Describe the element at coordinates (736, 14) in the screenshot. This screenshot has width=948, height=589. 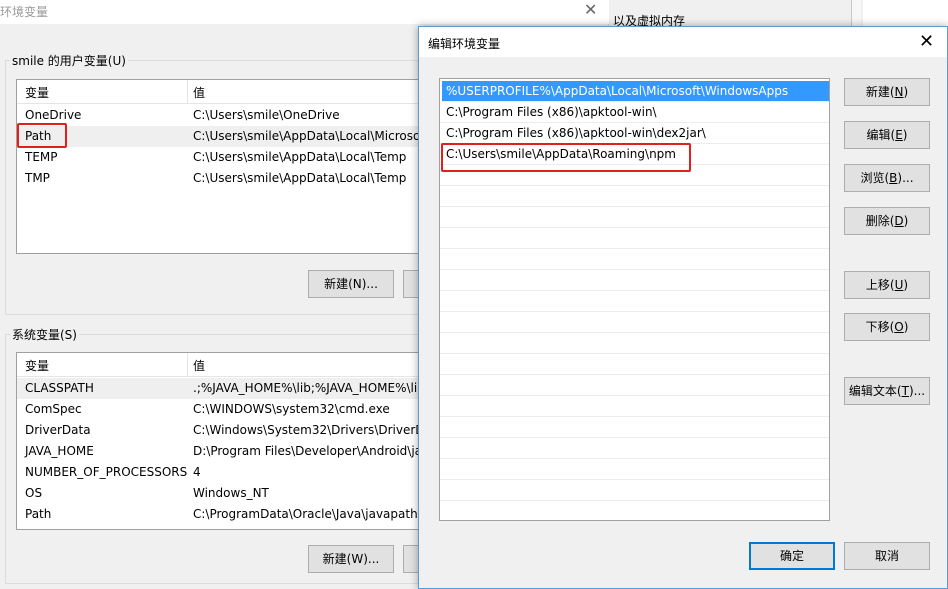
I see `system-properties-window: 以及虚拟内存` at that location.